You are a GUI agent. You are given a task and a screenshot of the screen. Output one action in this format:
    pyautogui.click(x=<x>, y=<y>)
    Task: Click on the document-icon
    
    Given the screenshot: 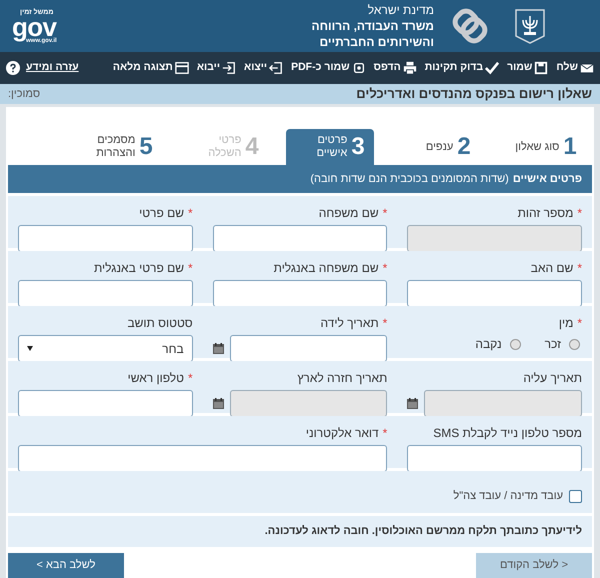 What is the action you would take?
    pyautogui.click(x=359, y=68)
    